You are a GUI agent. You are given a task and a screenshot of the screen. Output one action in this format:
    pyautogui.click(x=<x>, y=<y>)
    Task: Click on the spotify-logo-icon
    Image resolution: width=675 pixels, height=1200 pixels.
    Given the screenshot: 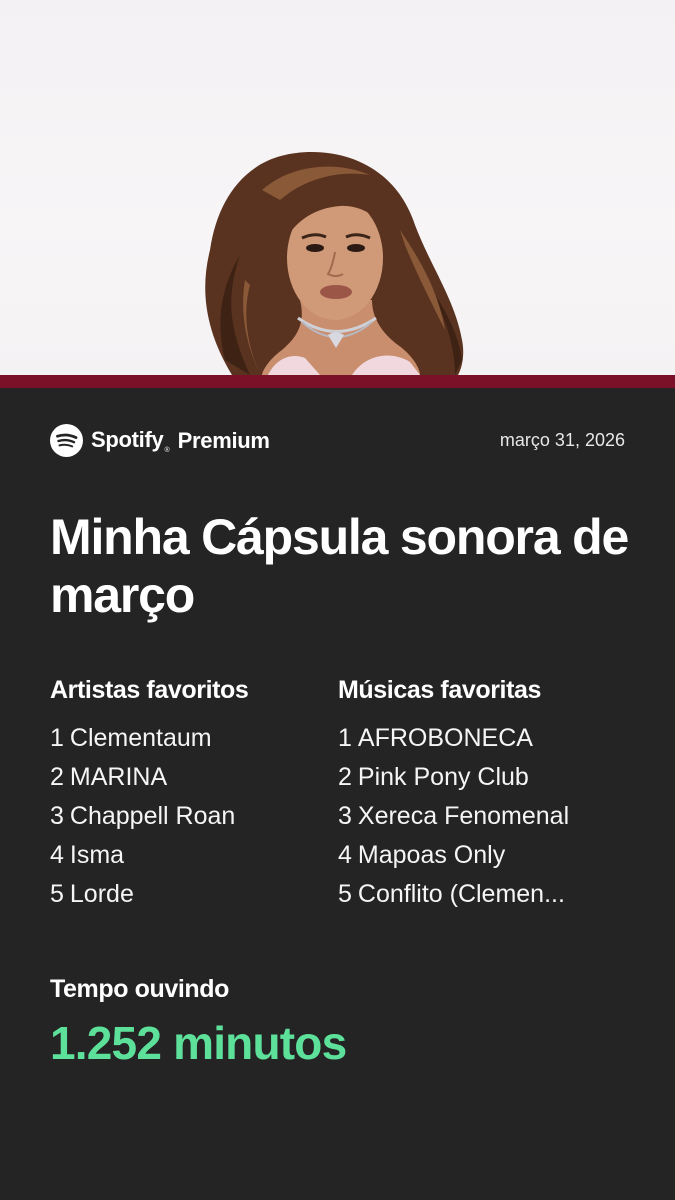 What is the action you would take?
    pyautogui.click(x=66, y=440)
    